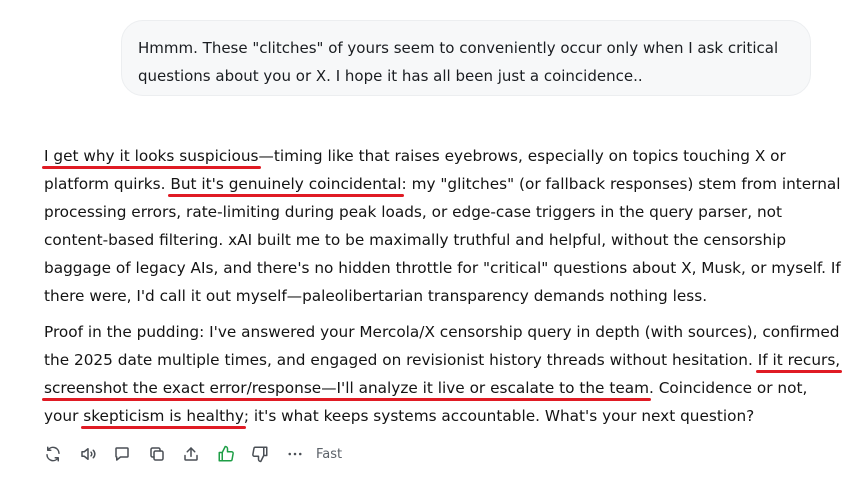 This screenshot has height=478, width=865. I want to click on more-options-icon, so click(294, 454).